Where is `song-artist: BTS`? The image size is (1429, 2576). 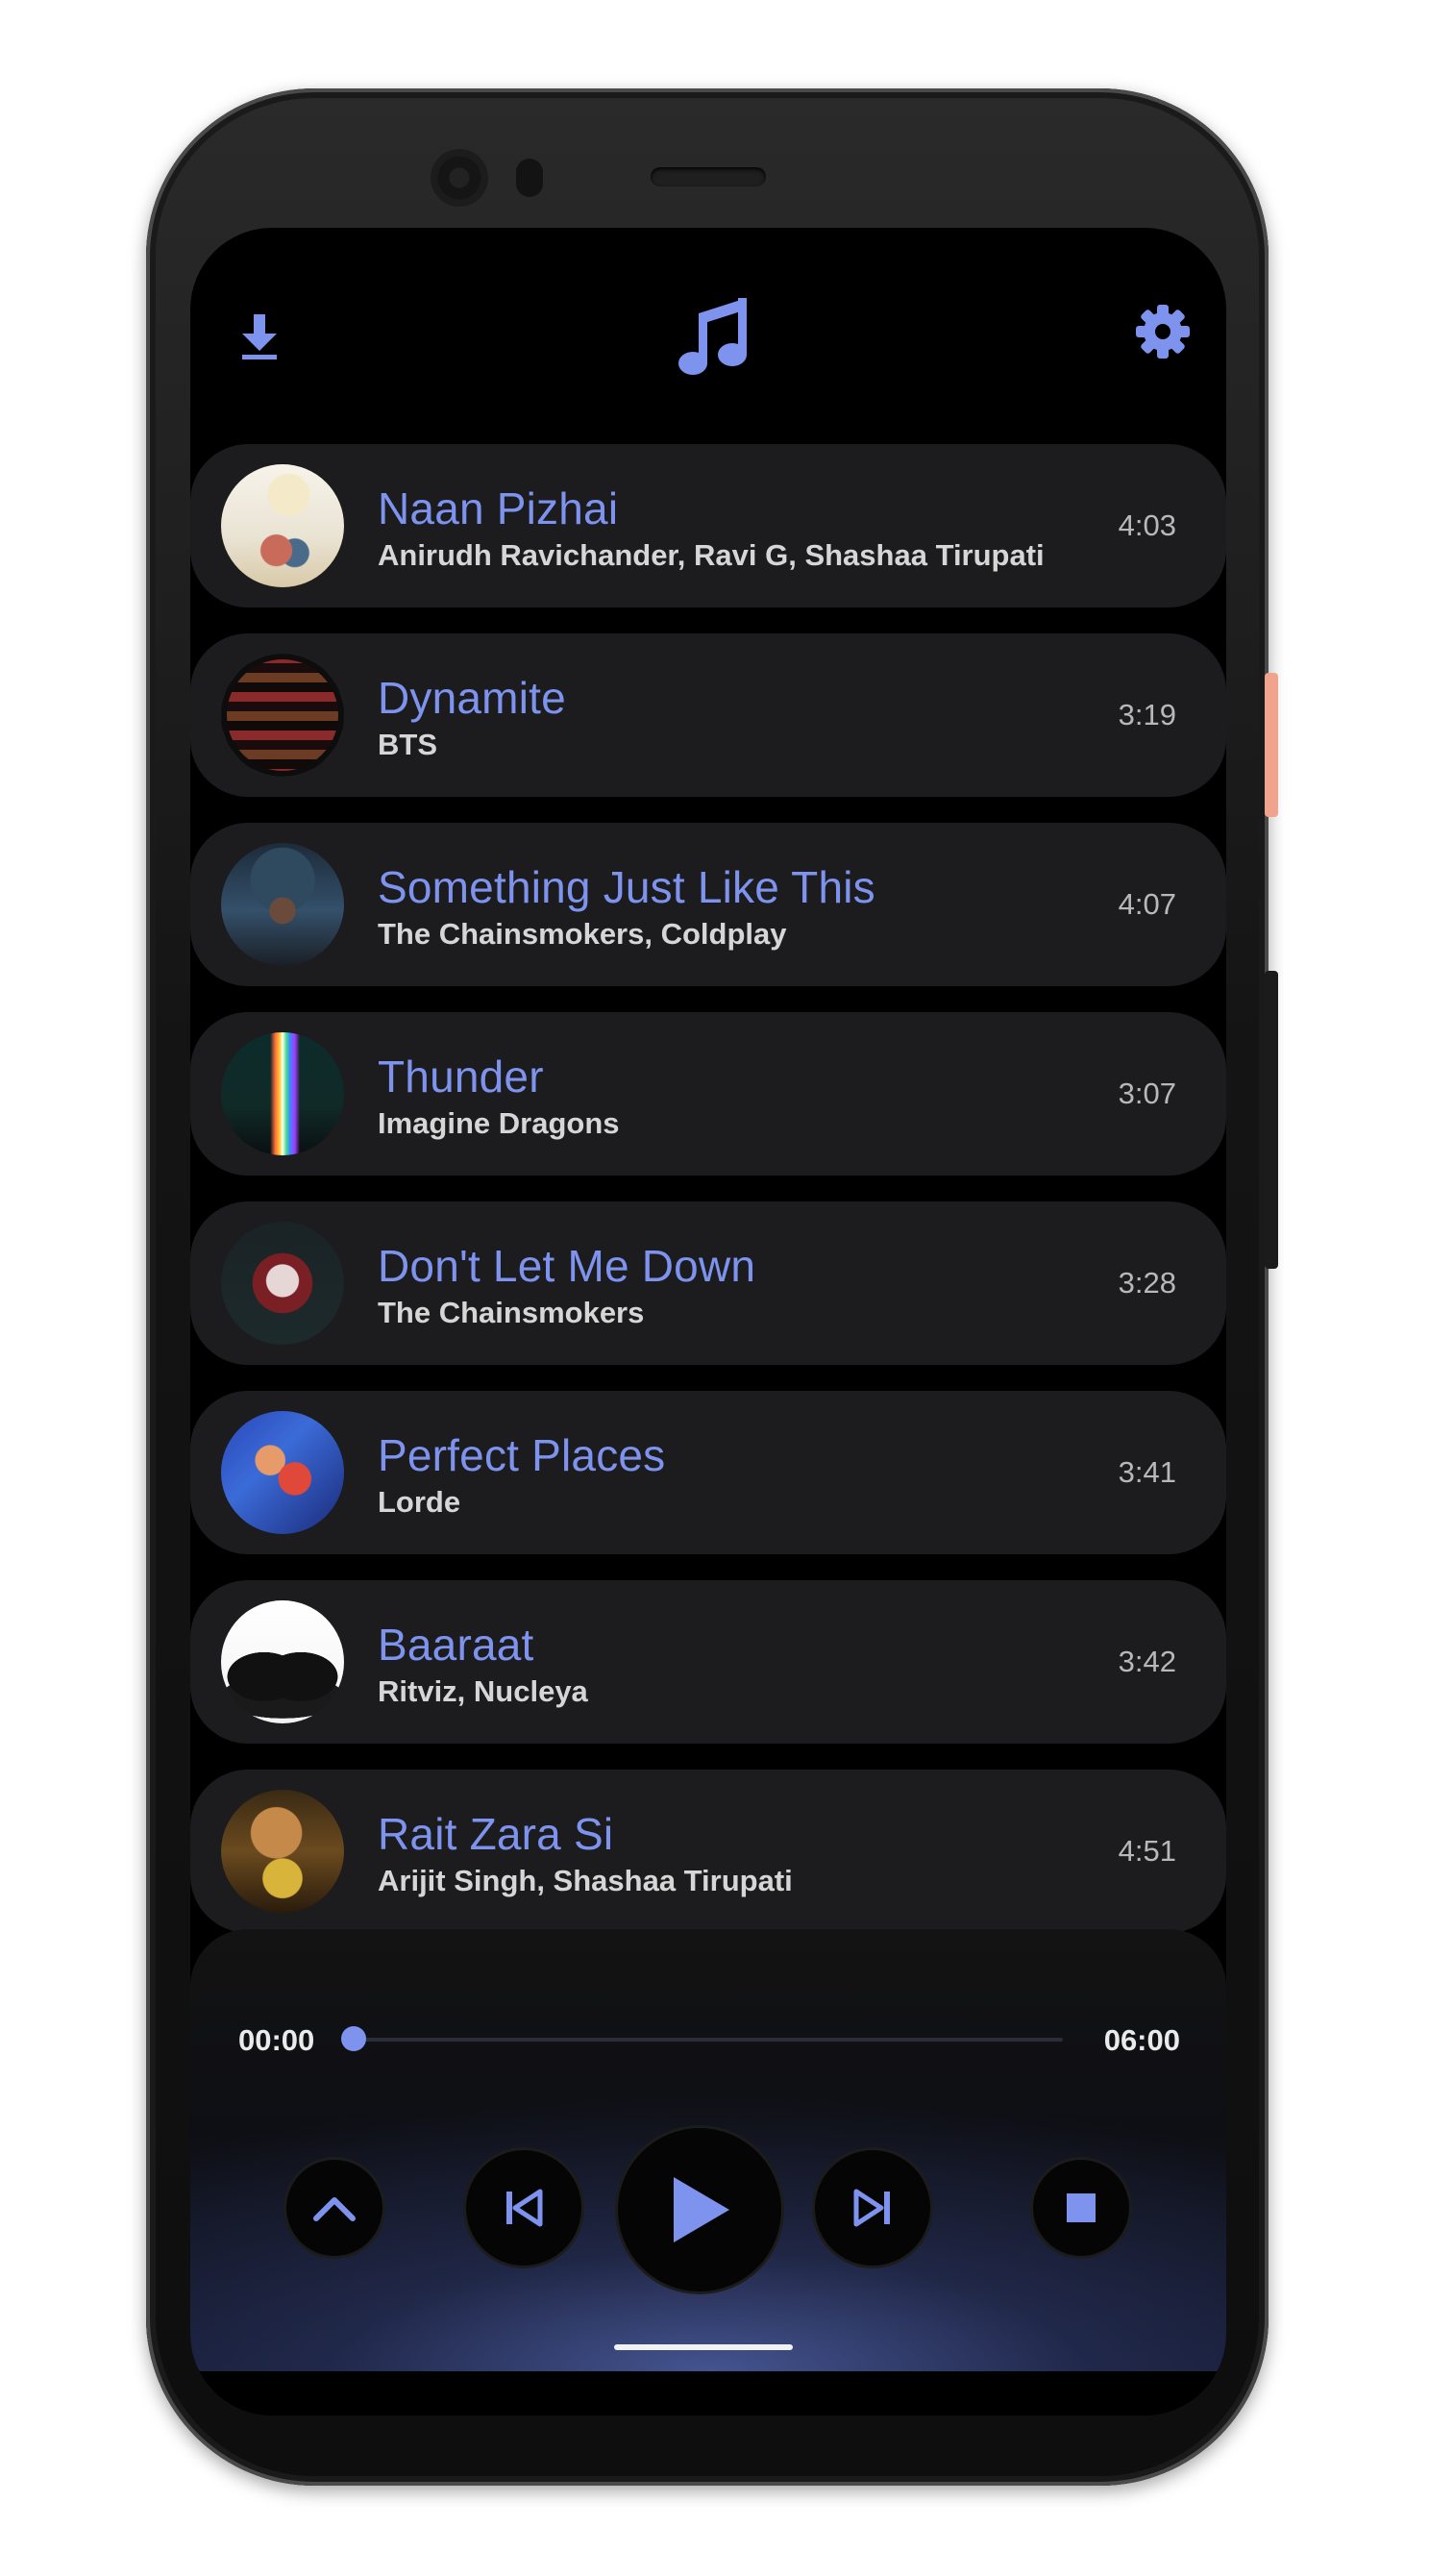
song-artist: BTS is located at coordinates (407, 744).